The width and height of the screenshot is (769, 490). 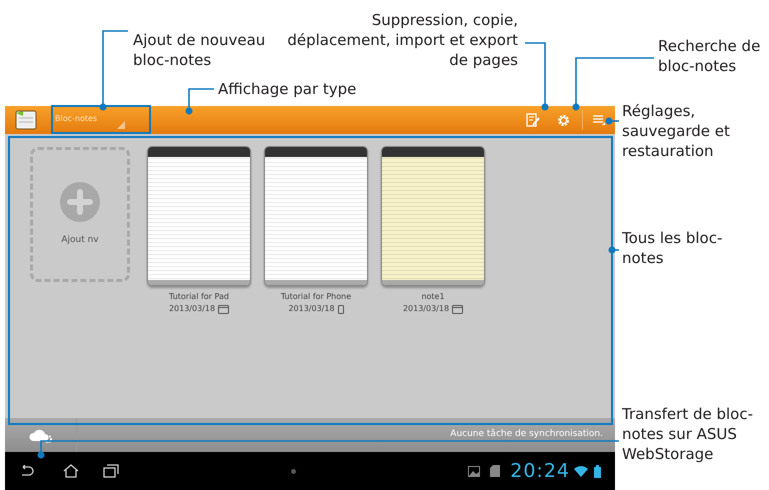 I want to click on clock-time: 20:24, so click(x=540, y=471).